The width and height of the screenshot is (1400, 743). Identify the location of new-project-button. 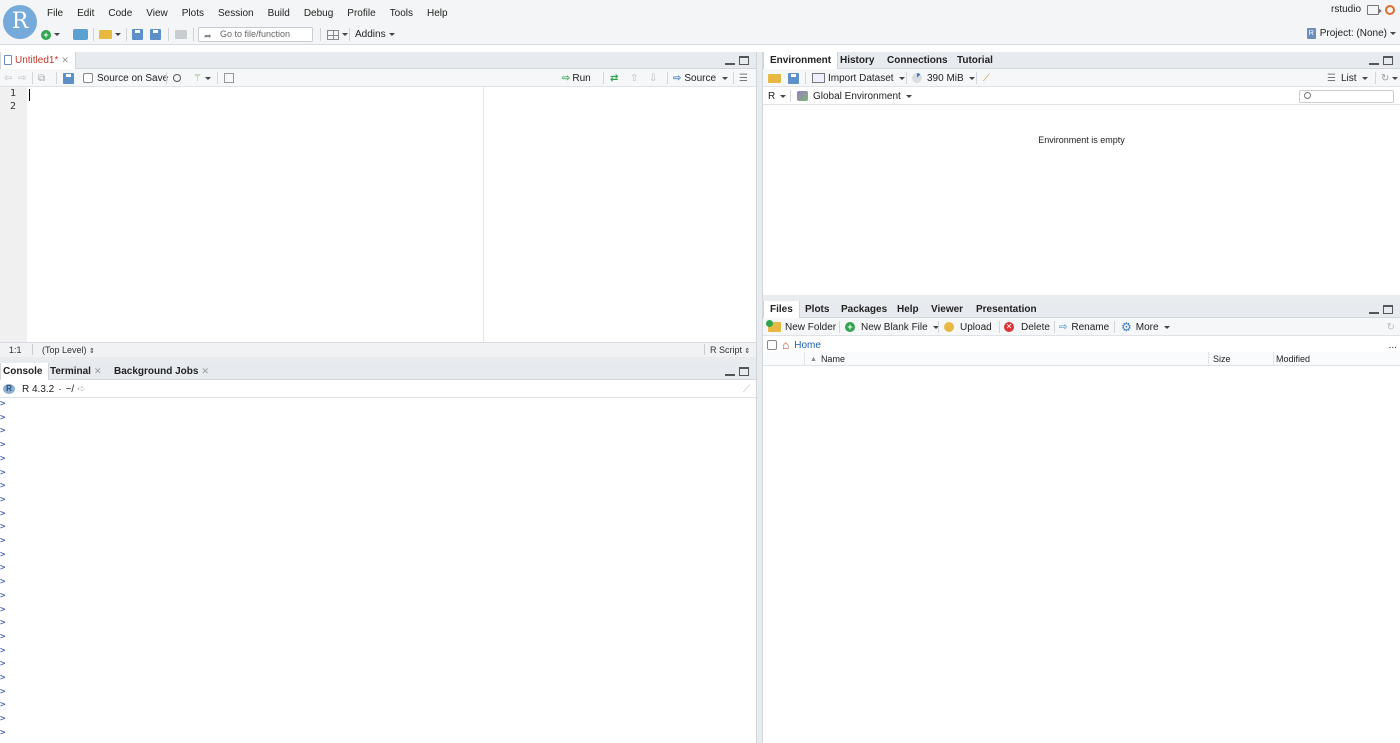
(80, 34).